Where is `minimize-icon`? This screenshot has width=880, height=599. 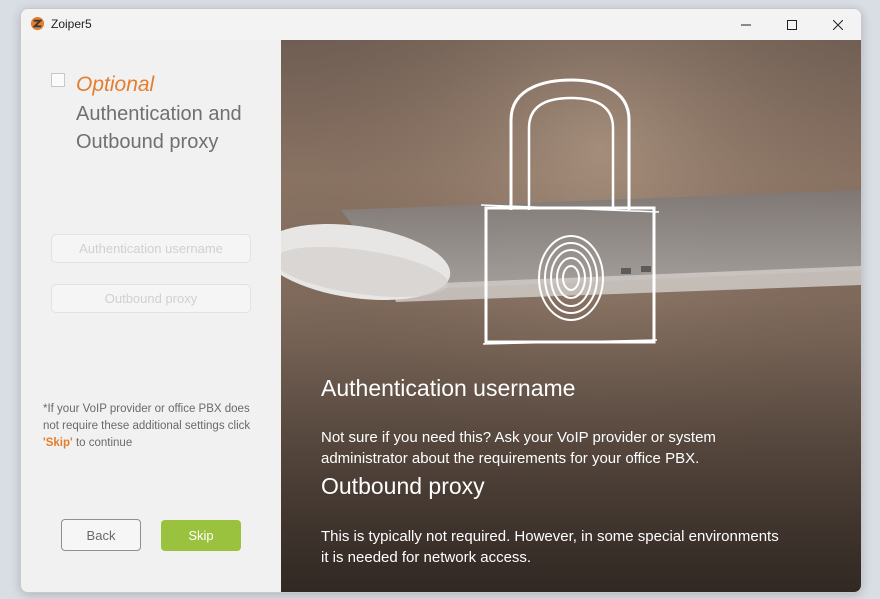
minimize-icon is located at coordinates (746, 24).